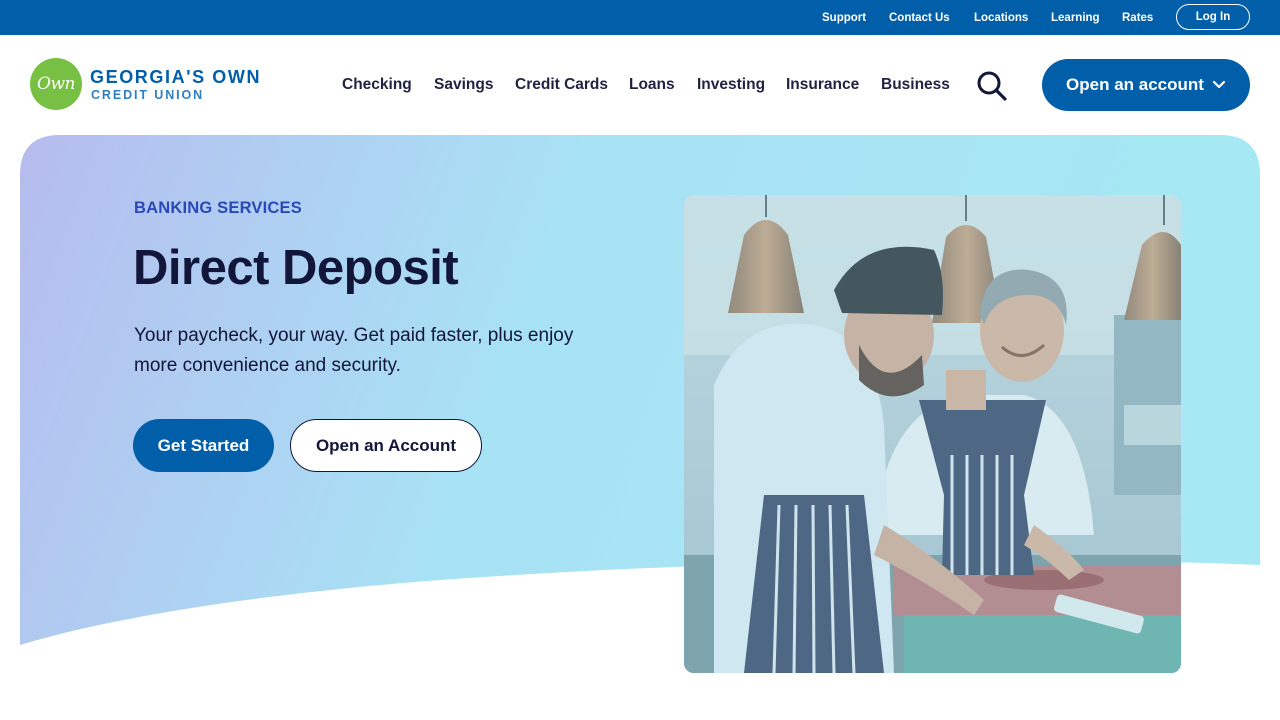  What do you see at coordinates (463, 85) in the screenshot?
I see `nav-item-savings: Savings` at bounding box center [463, 85].